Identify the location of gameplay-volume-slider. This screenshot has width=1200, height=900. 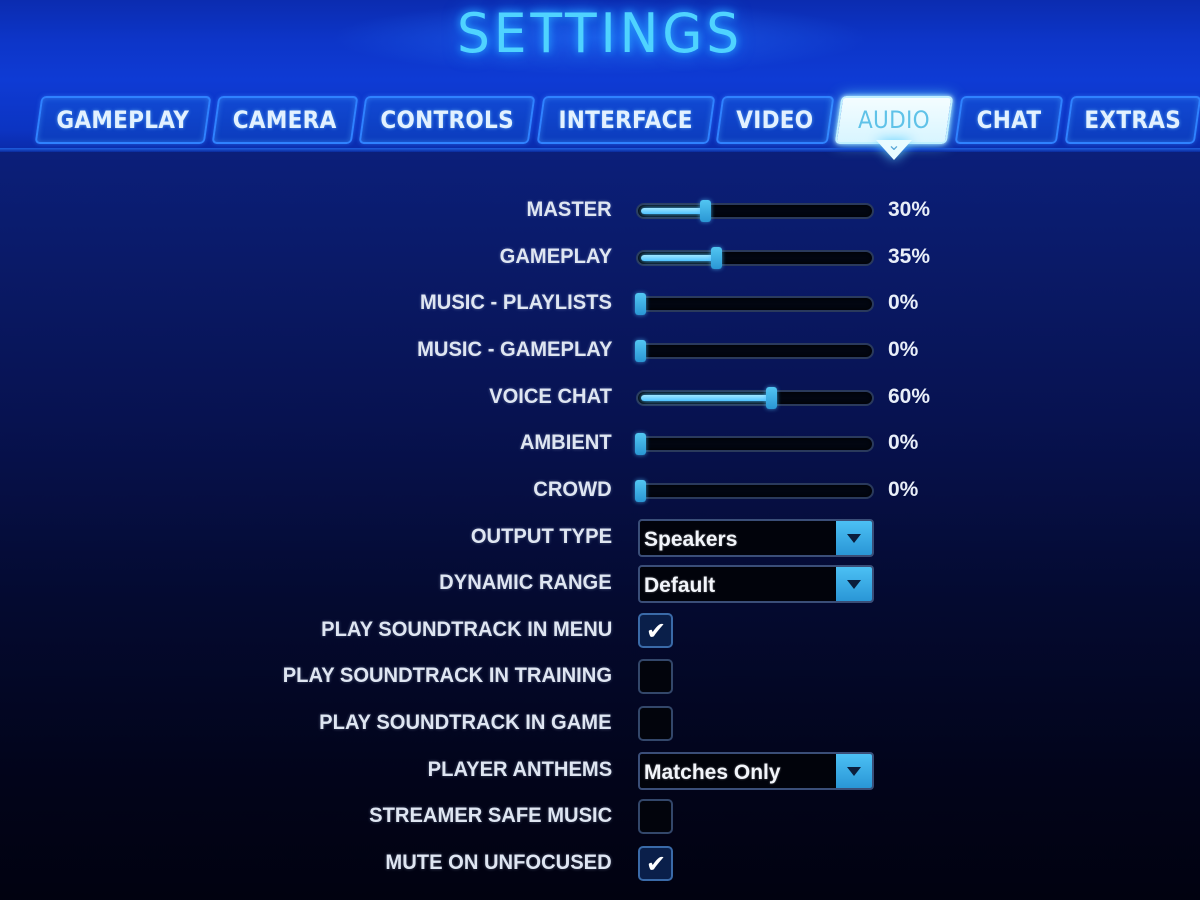
(755, 258).